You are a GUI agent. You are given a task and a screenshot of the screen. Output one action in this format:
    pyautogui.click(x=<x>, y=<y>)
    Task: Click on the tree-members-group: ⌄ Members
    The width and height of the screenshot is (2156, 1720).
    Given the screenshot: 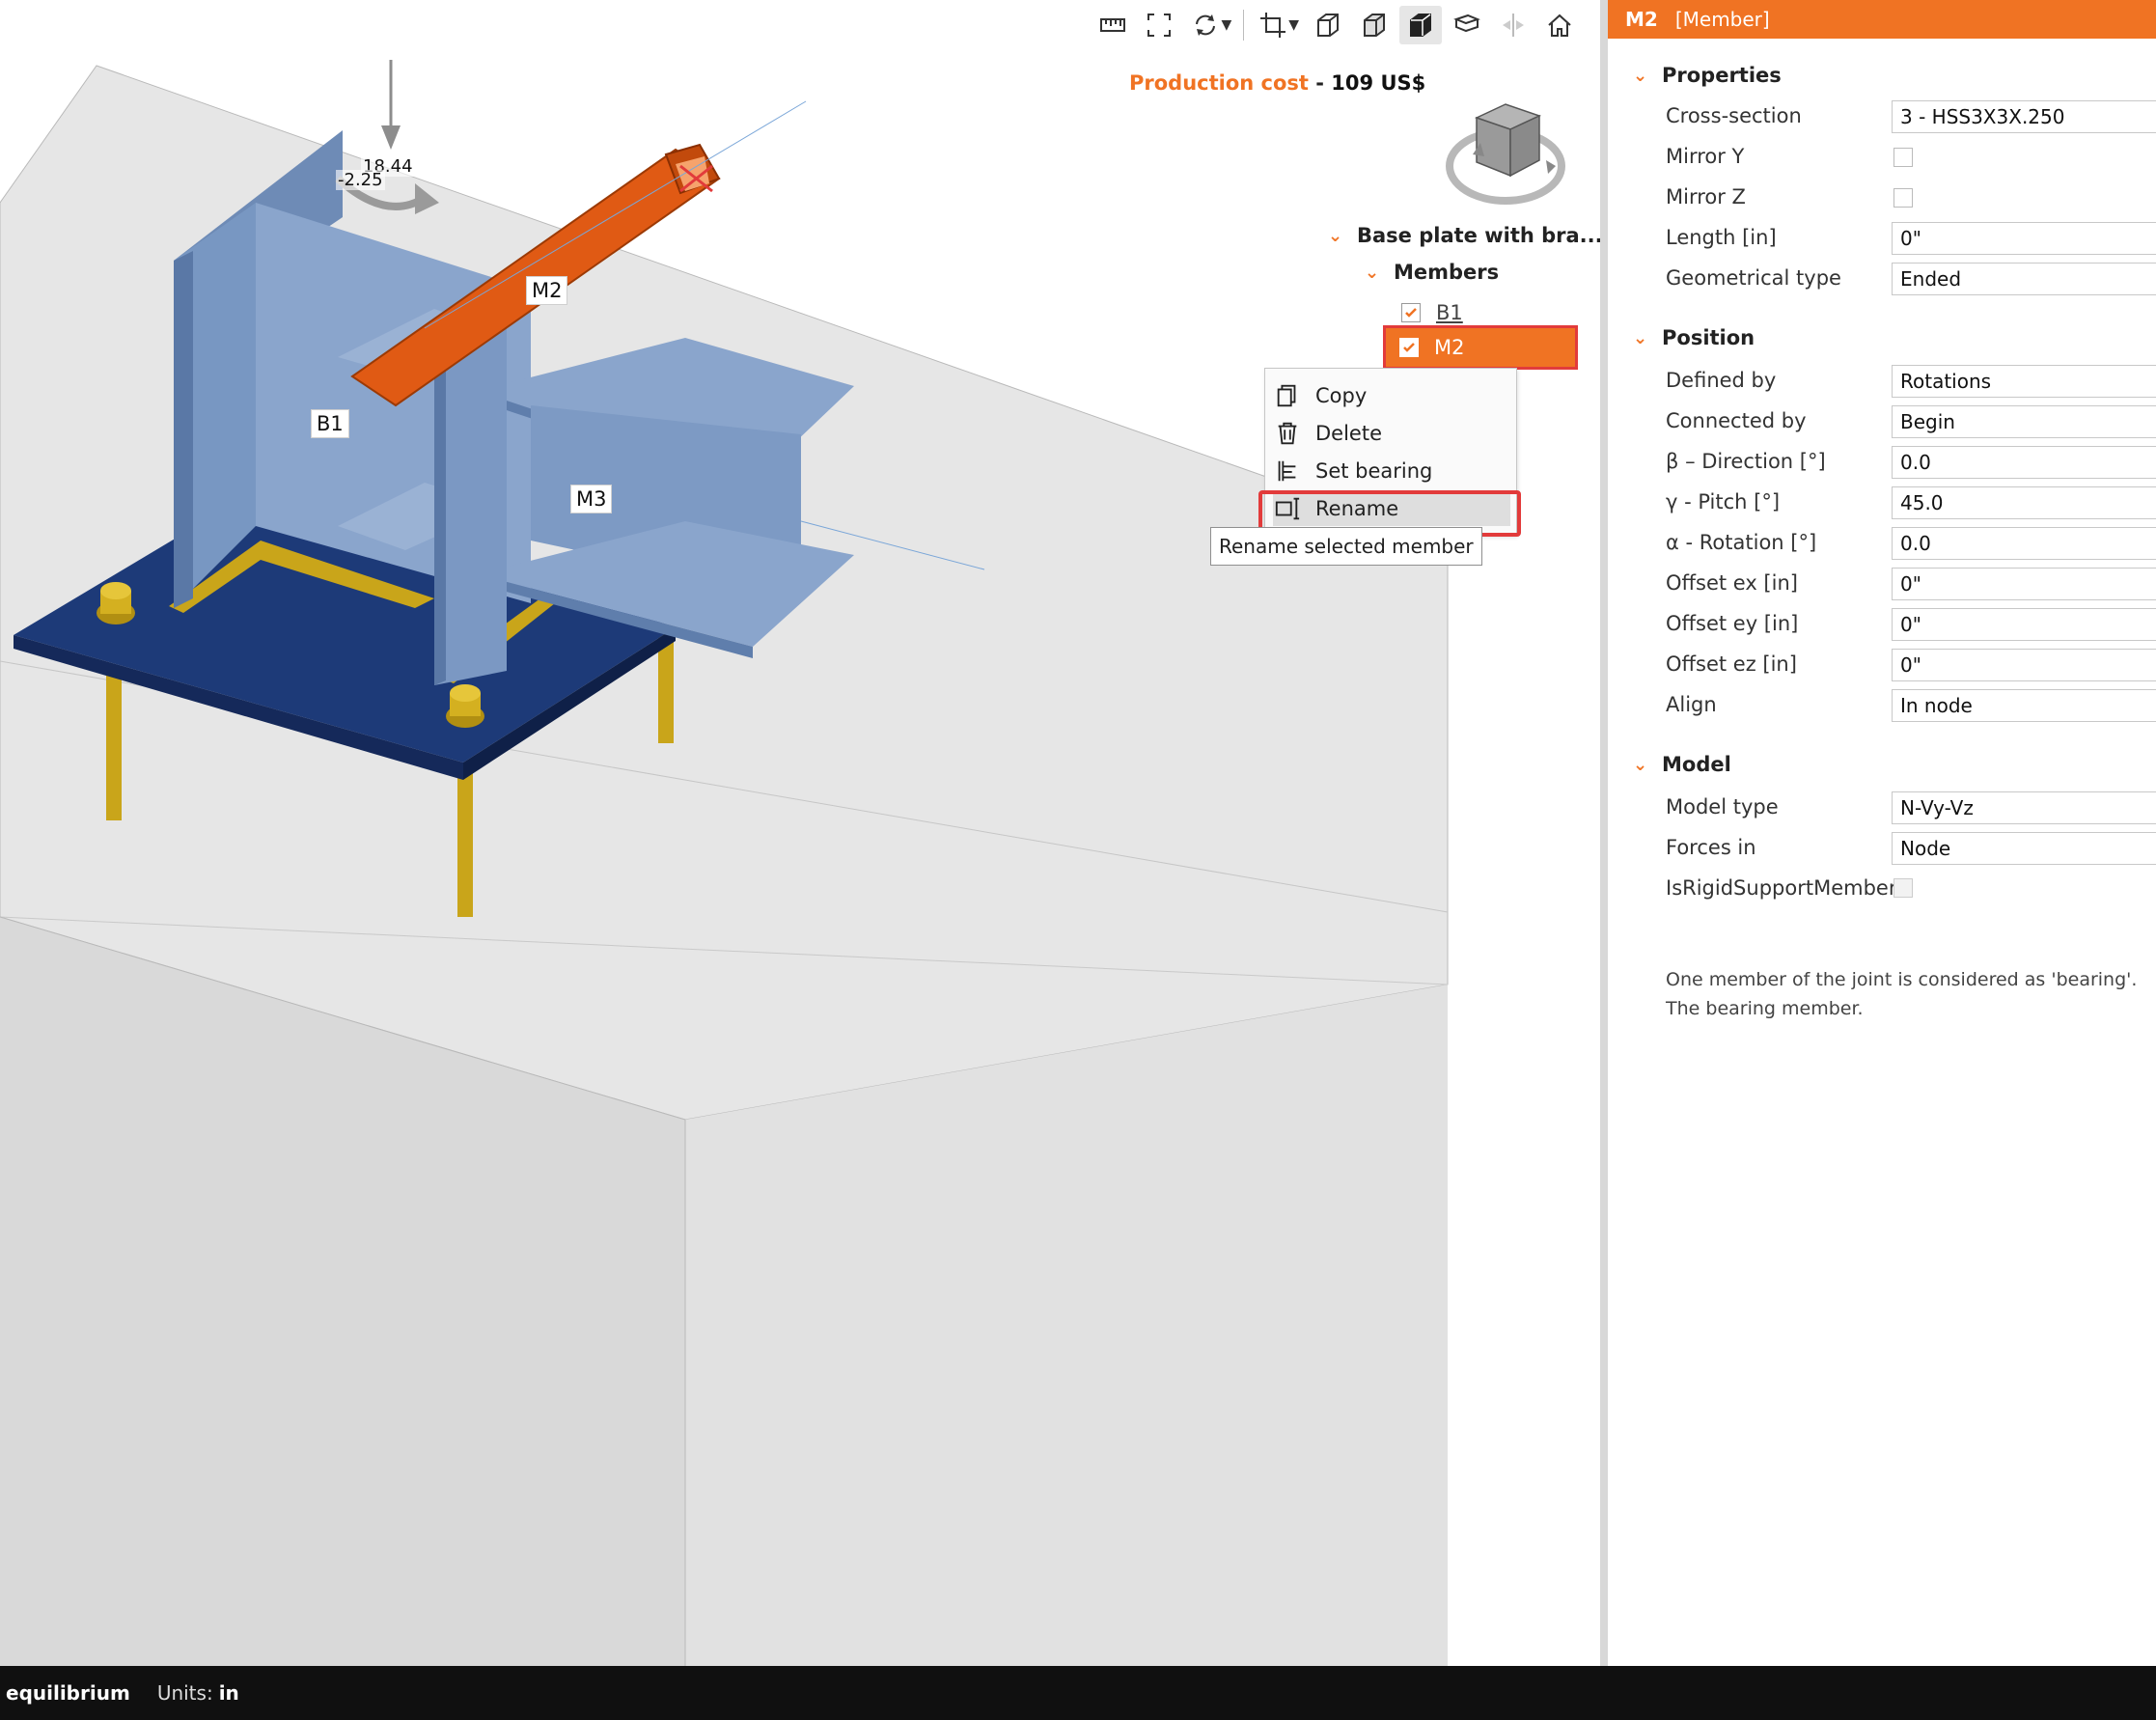 What is the action you would take?
    pyautogui.click(x=1432, y=272)
    